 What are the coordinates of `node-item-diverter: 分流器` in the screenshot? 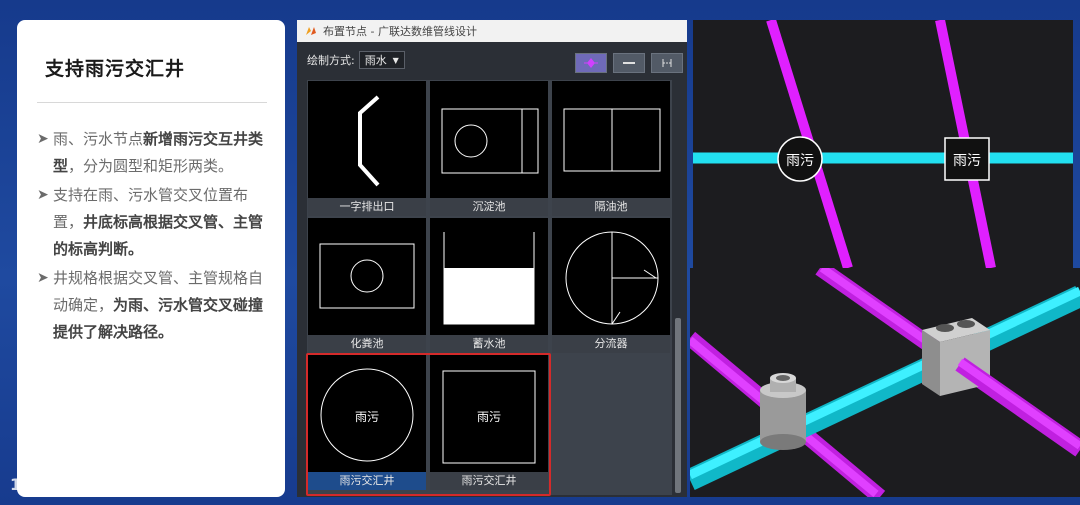 It's located at (611, 285).